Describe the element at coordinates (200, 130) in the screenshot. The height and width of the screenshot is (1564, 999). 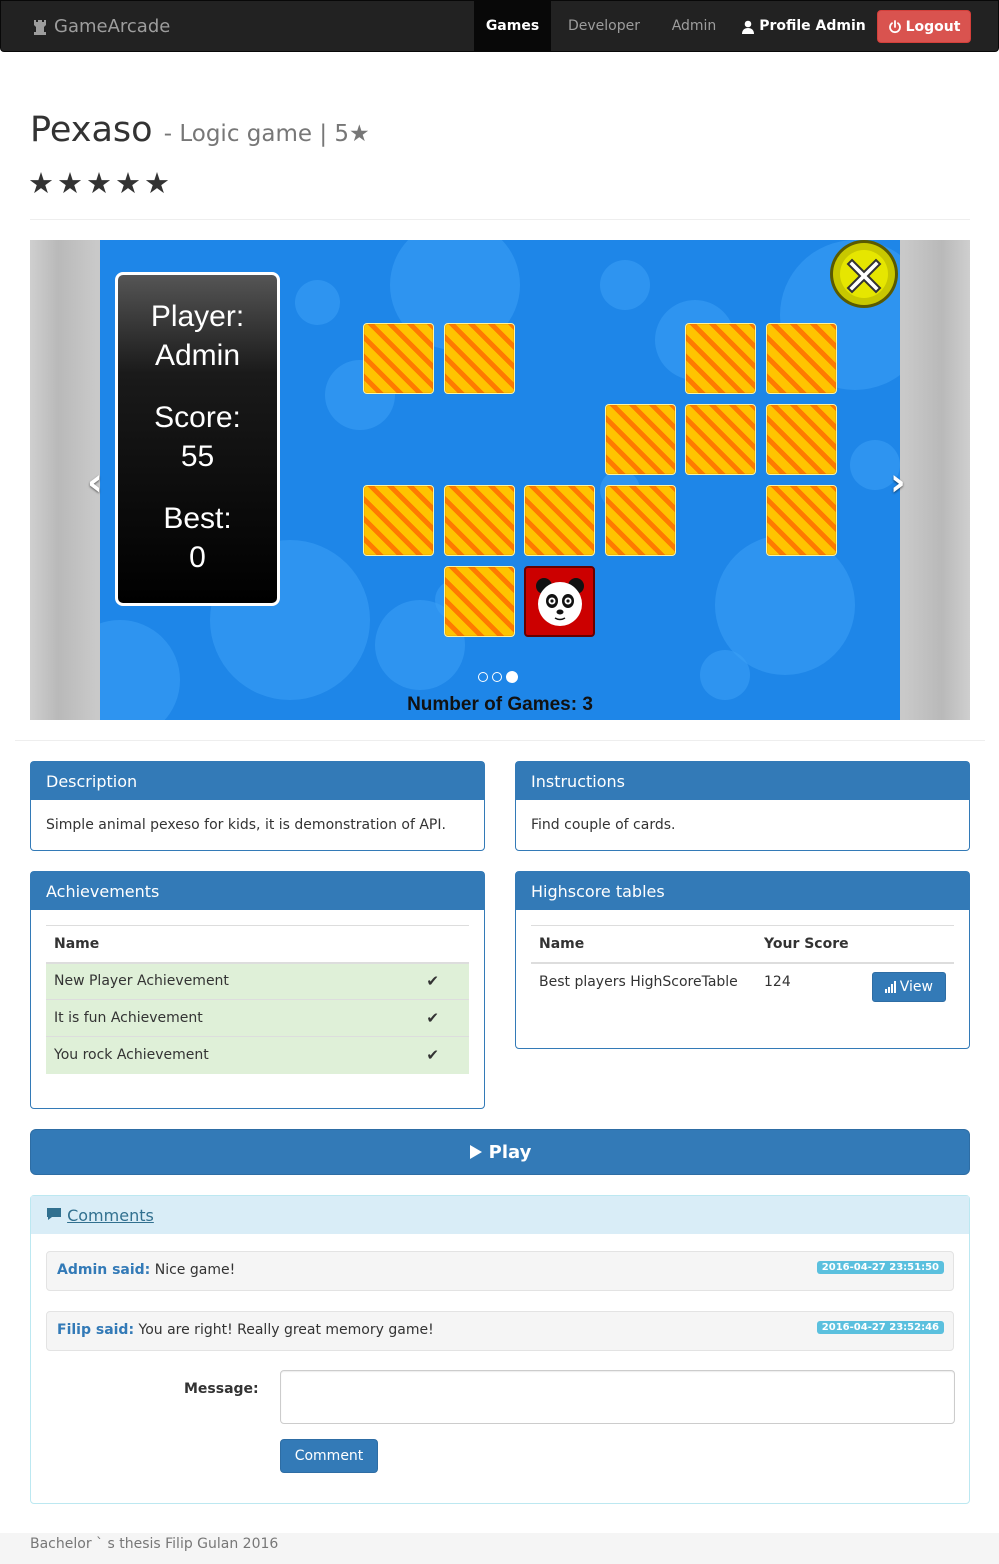
I see `page-title: Pexaso - Logic game | 5★` at that location.